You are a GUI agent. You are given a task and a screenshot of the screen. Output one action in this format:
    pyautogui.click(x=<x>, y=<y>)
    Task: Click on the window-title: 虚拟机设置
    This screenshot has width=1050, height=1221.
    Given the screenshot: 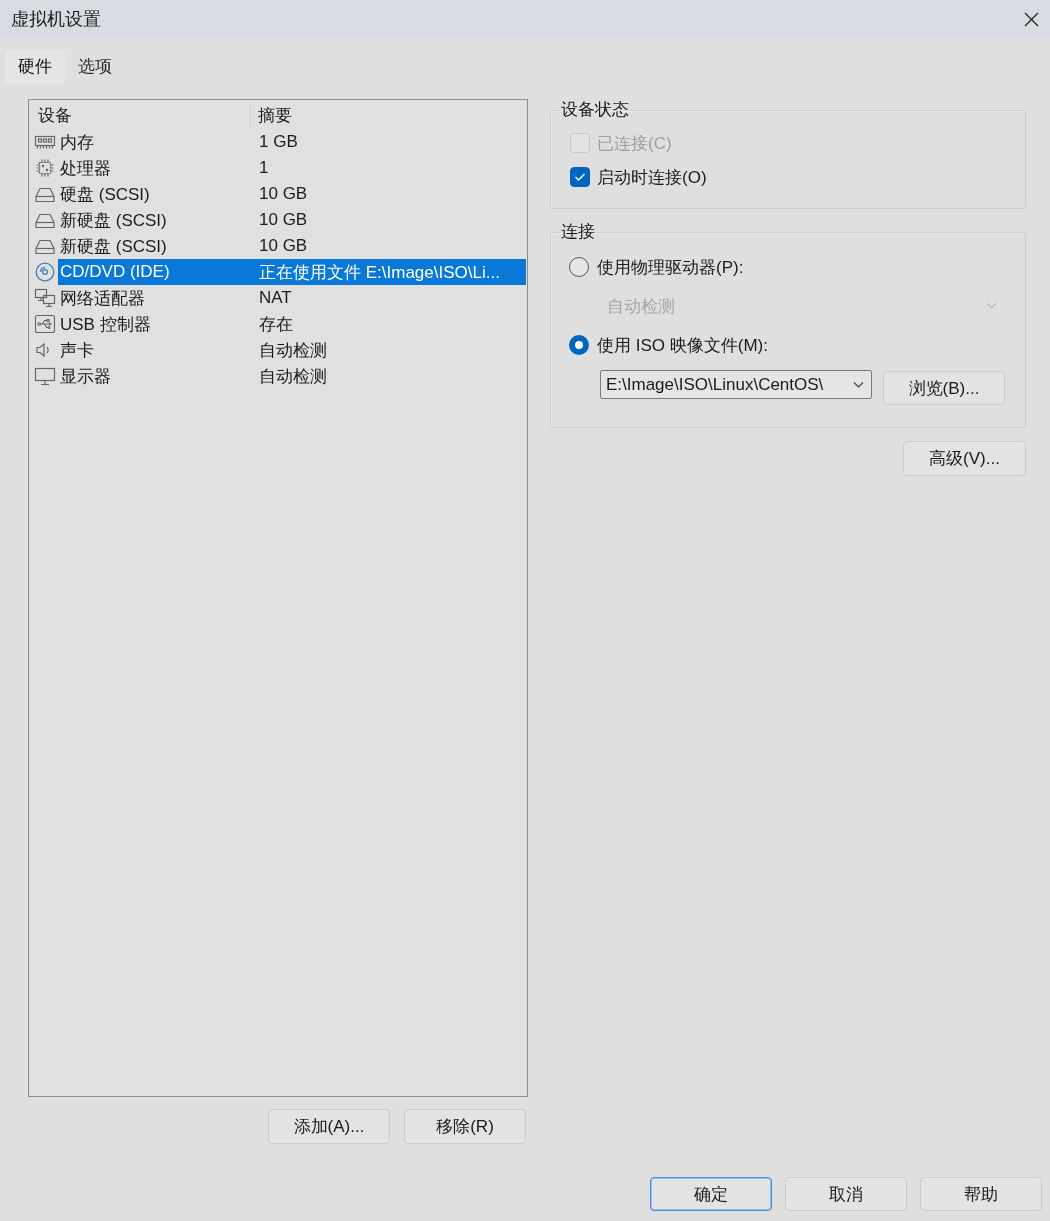 What is the action you would take?
    pyautogui.click(x=56, y=19)
    